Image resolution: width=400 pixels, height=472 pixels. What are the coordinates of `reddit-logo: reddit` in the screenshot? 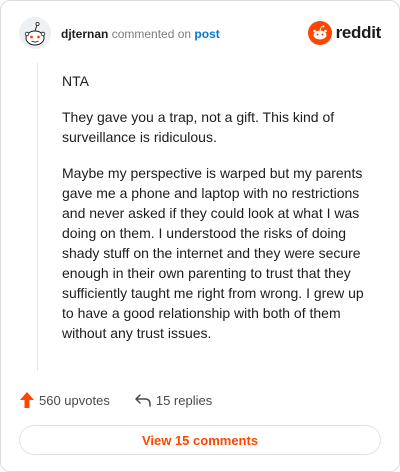 It's located at (344, 33).